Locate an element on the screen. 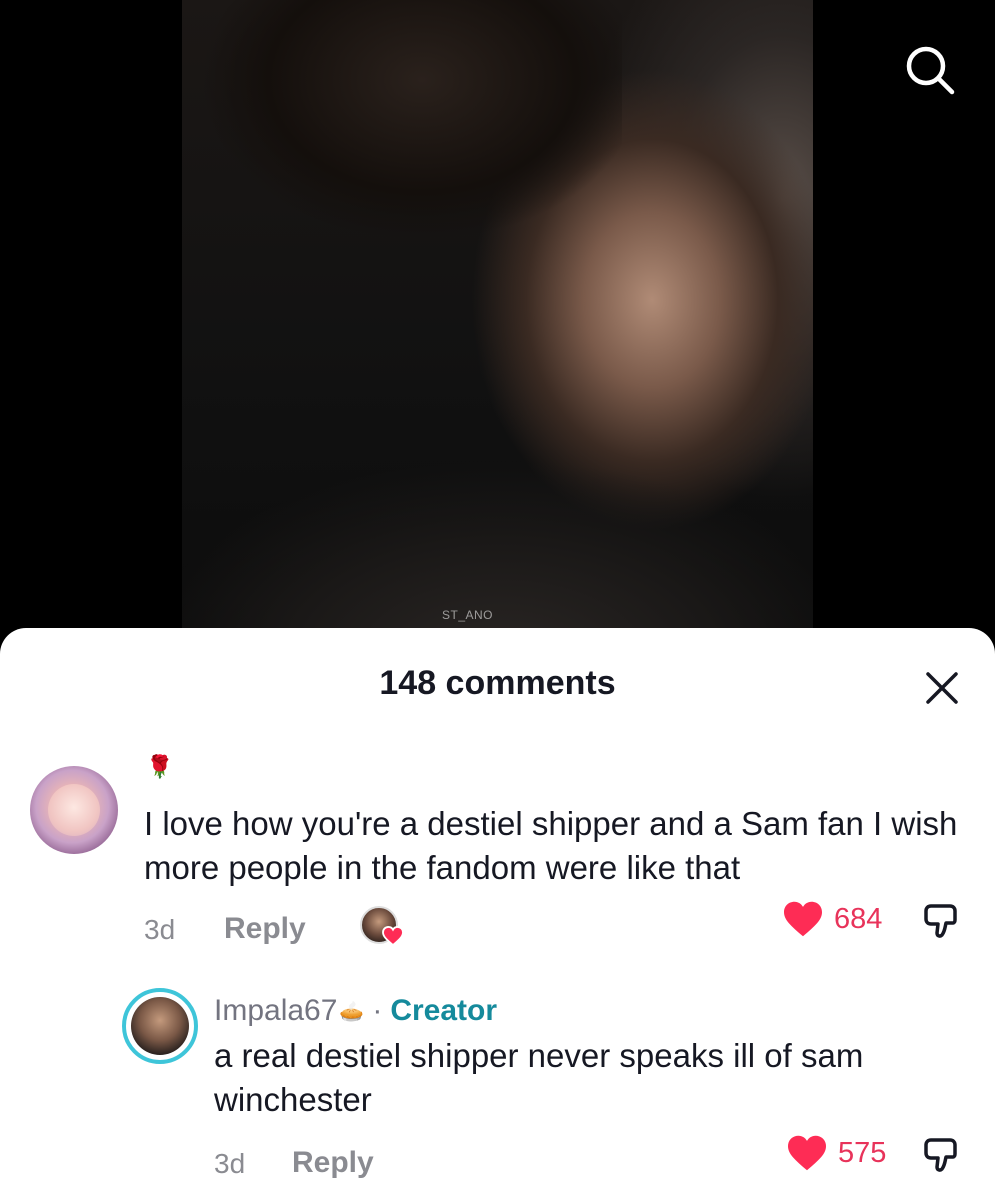 The image size is (995, 1200). like-button: 684 is located at coordinates (832, 919).